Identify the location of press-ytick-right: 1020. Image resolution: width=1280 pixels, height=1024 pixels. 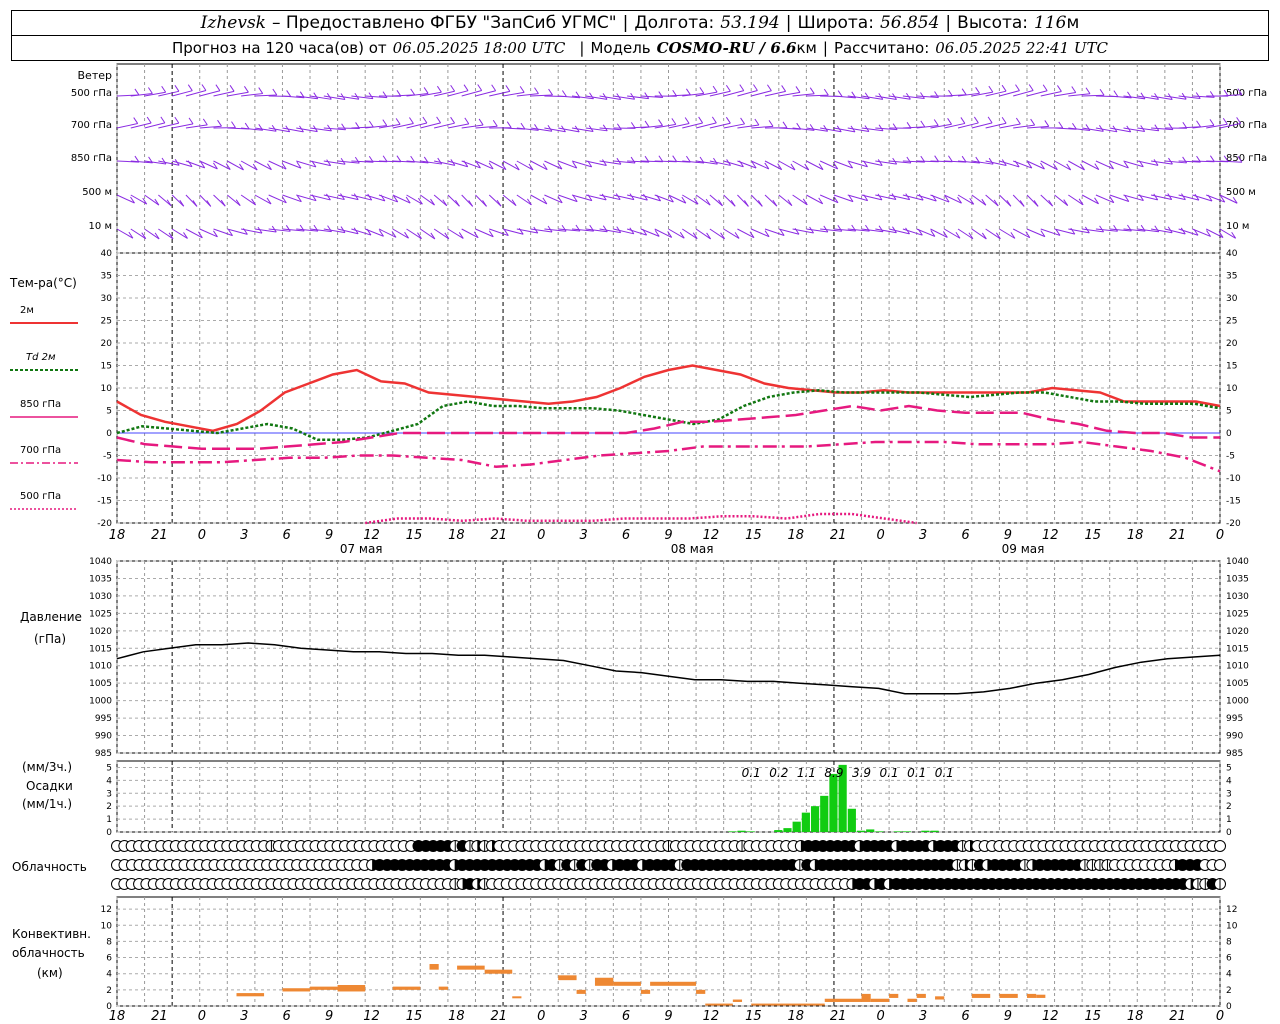
(1237, 632).